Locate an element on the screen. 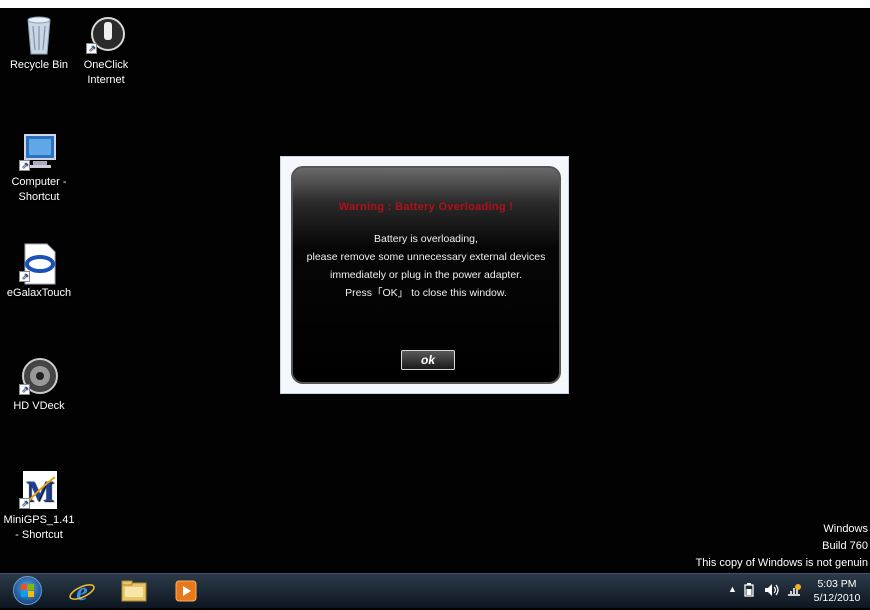 Image resolution: width=870 pixels, height=610 pixels. desktop-icon-label: eGalaxTouch is located at coordinates (39, 293).